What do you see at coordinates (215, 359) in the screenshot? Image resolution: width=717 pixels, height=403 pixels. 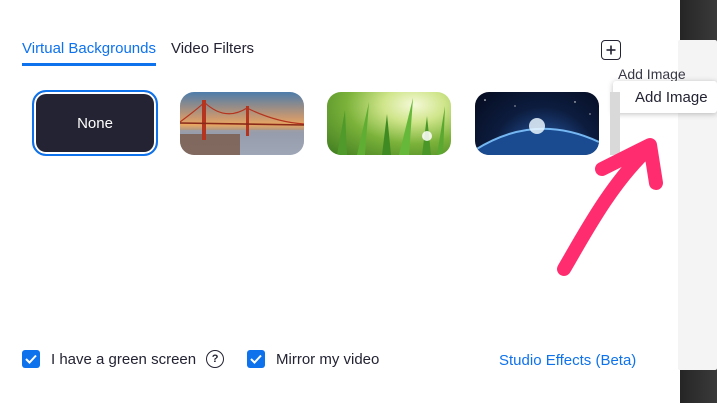 I see `question-circle-icon: ?` at bounding box center [215, 359].